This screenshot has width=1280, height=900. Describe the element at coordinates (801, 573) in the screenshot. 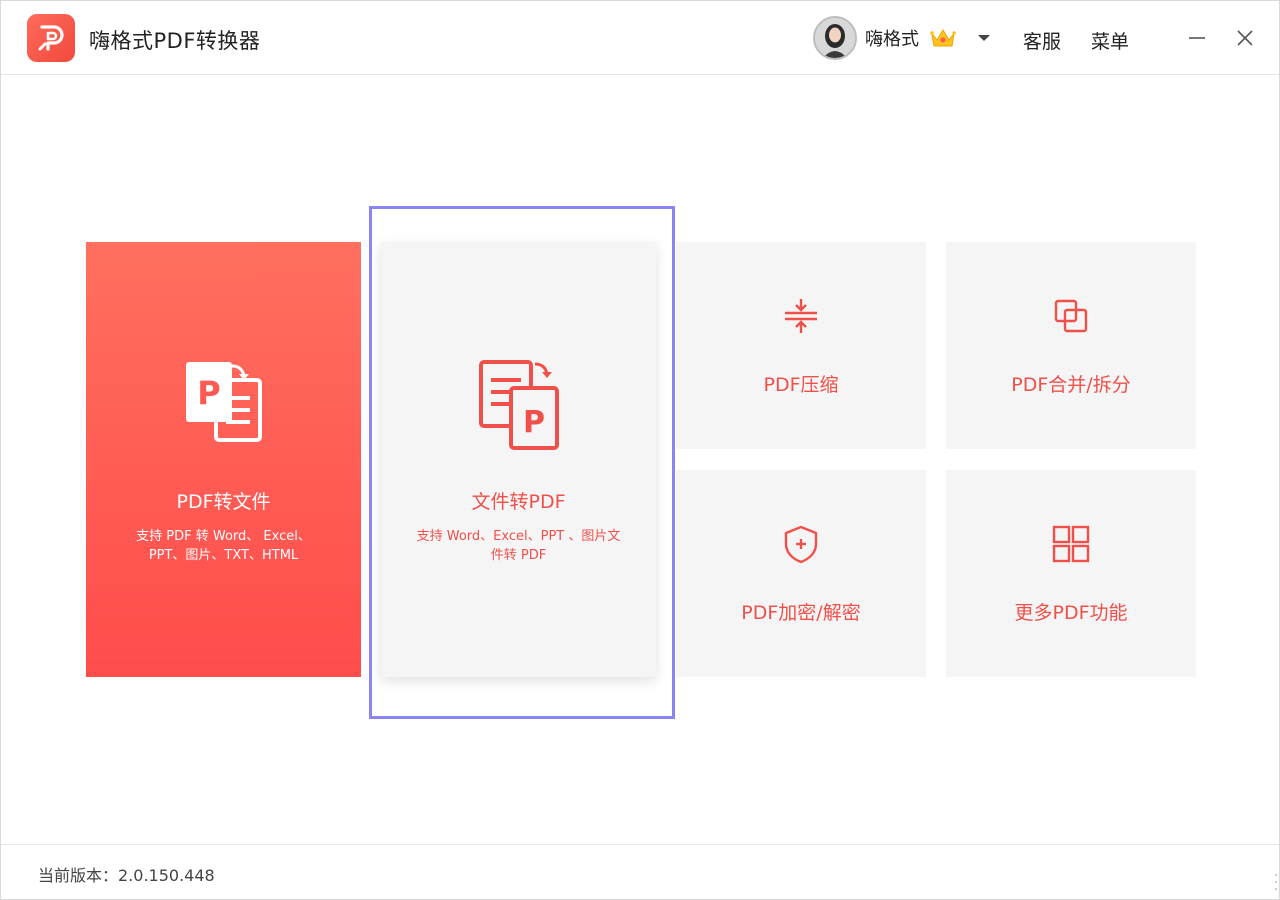

I see `pdf-encrypt-card: PDF加密/解密` at that location.